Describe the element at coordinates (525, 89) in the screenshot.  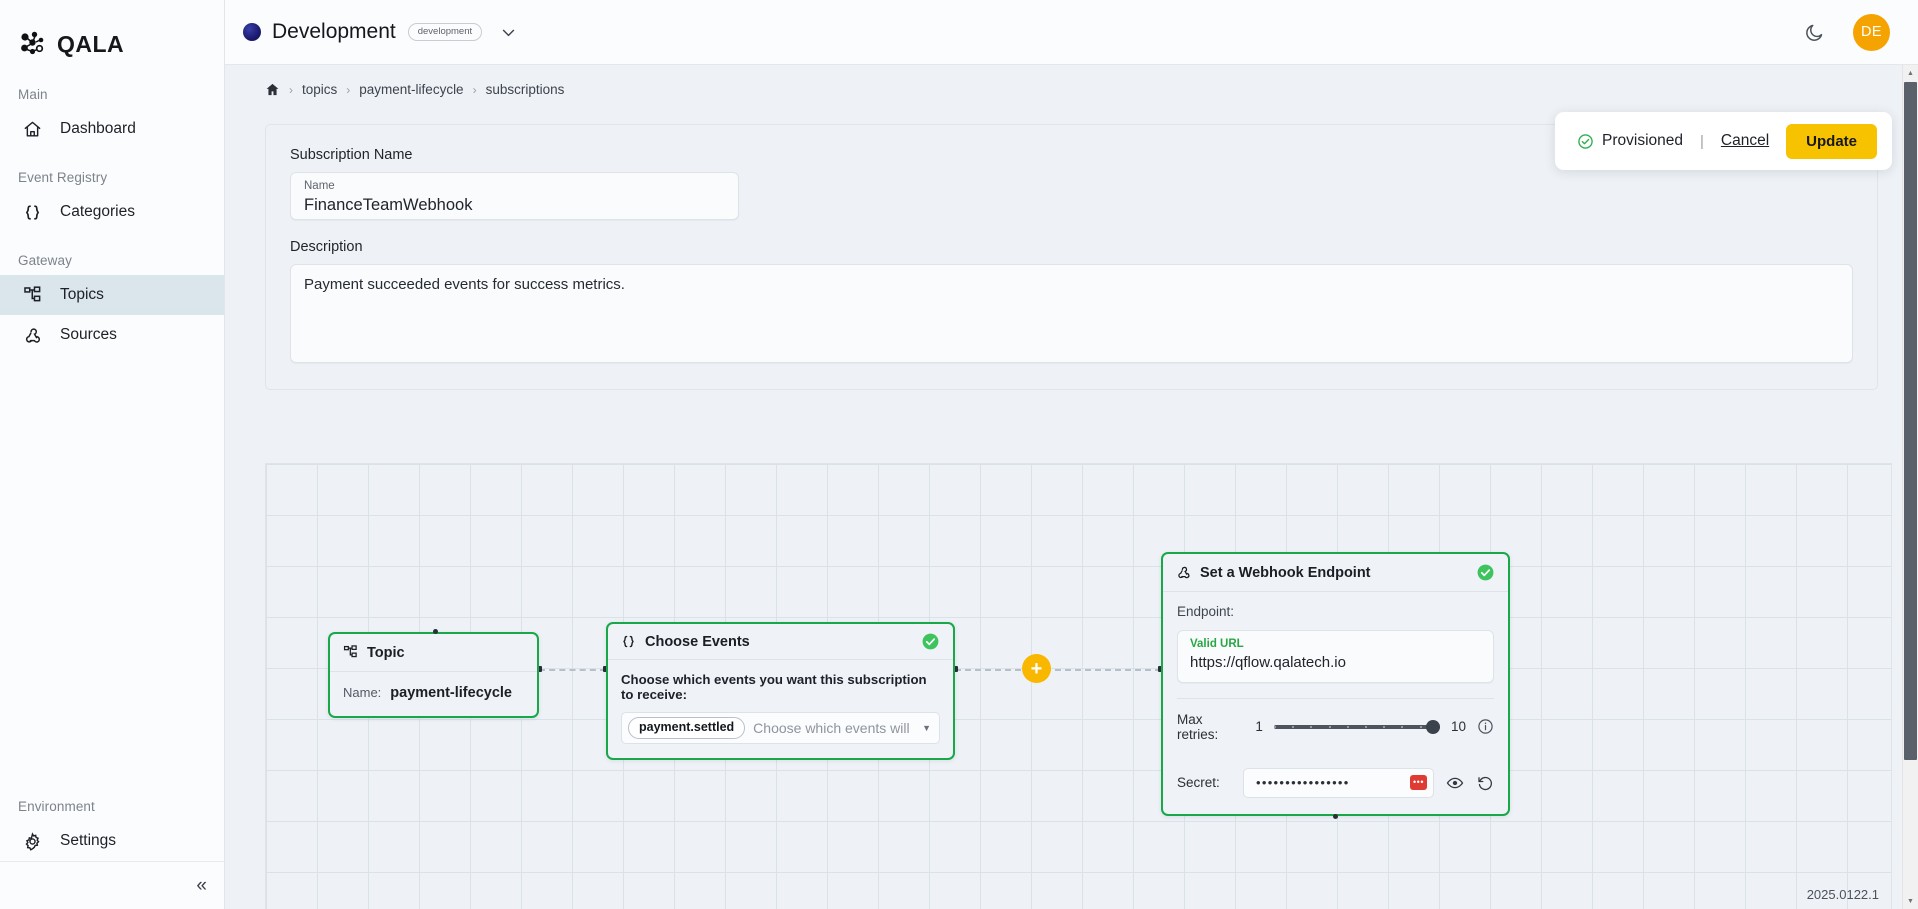
I see `breadcrumb-item-subscriptions: subscriptions` at that location.